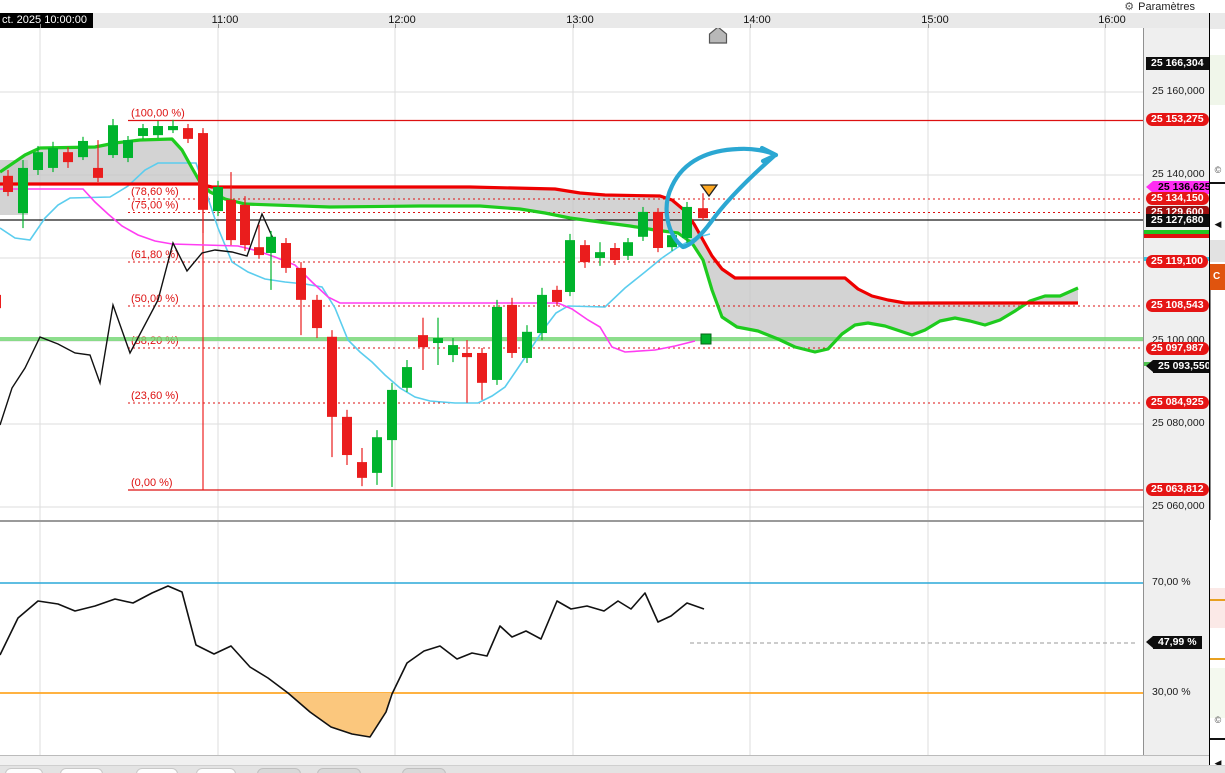 The width and height of the screenshot is (1225, 773). What do you see at coordinates (935, 20) in the screenshot?
I see `time-axis-label: 15:00` at bounding box center [935, 20].